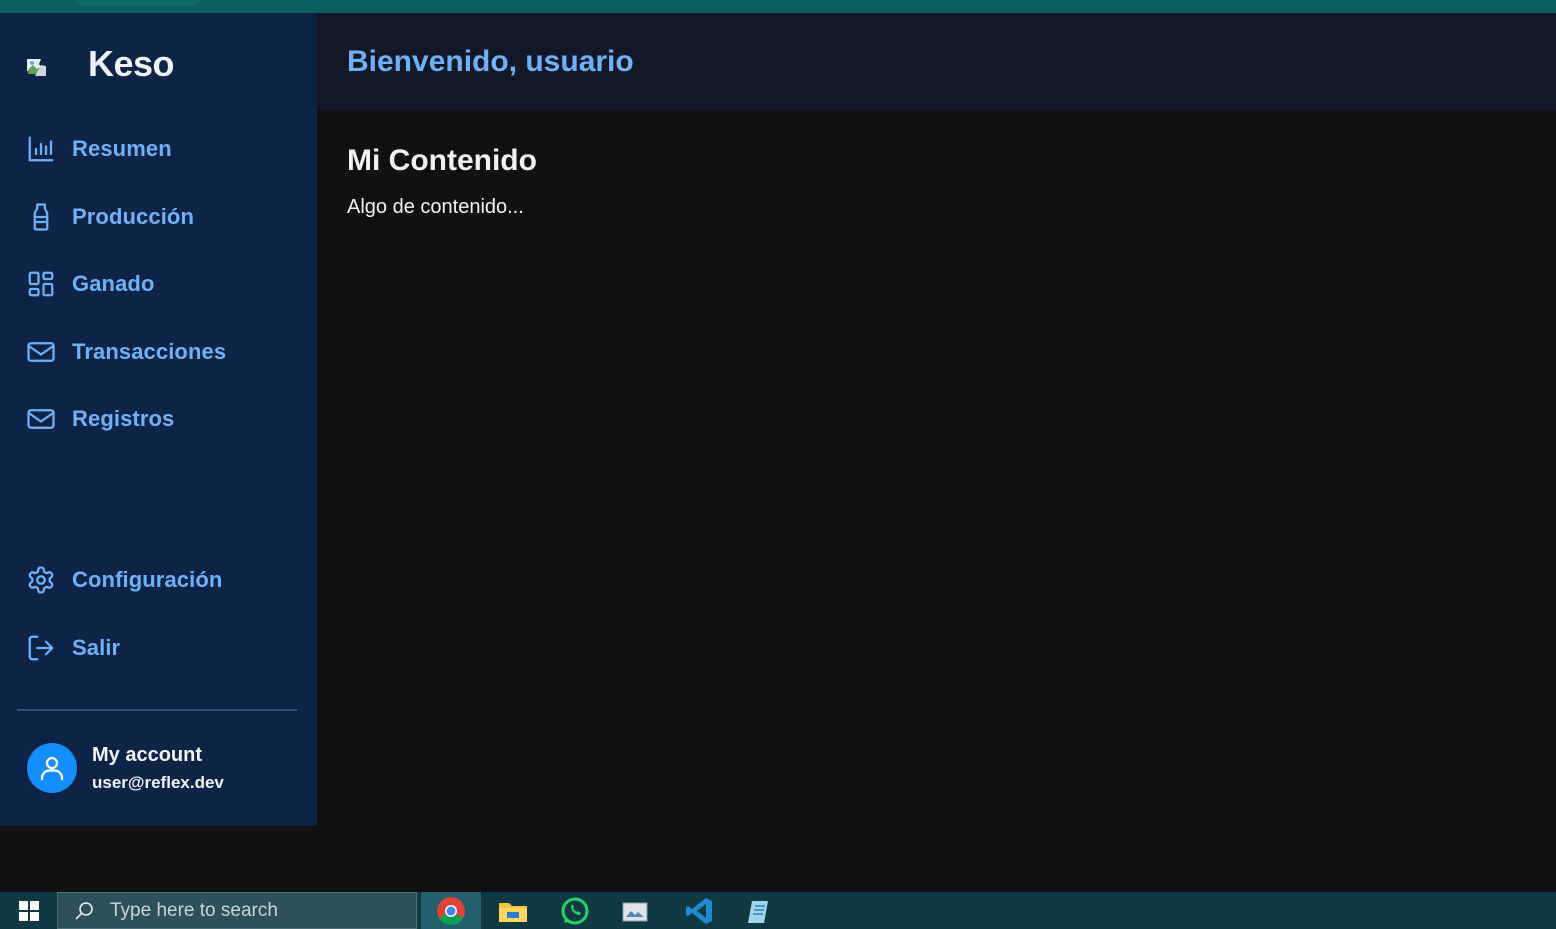  I want to click on account-email: user@reflex.dev, so click(158, 782).